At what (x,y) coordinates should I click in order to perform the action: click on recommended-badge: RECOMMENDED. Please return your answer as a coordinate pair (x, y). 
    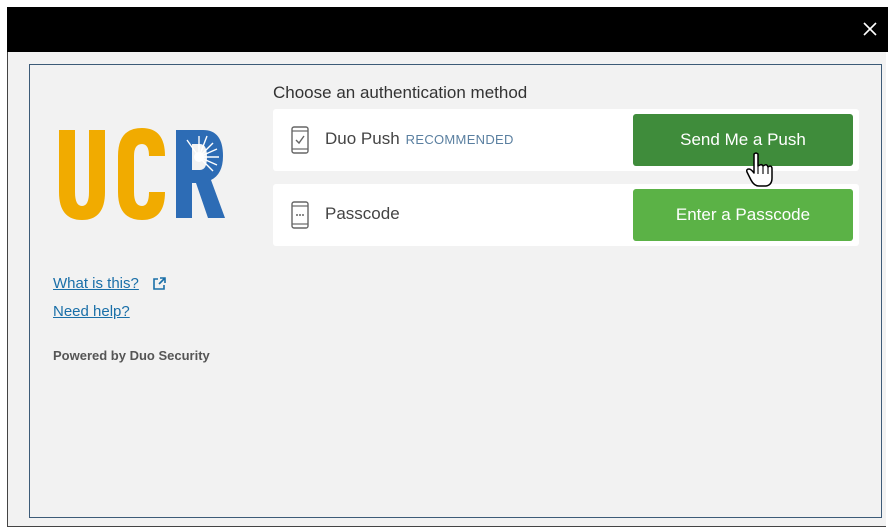
    Looking at the image, I should click on (459, 139).